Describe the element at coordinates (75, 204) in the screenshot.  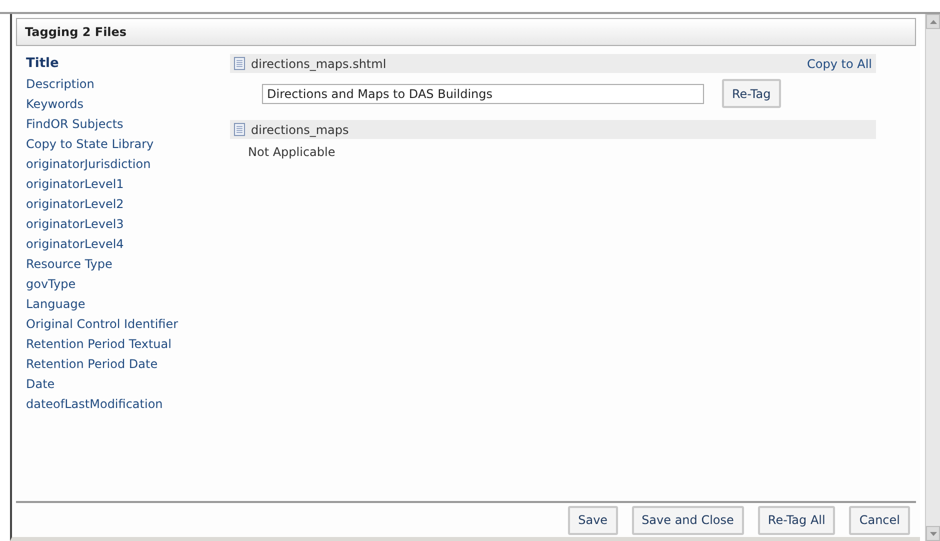
I see `field-link: originatorLevel2` at that location.